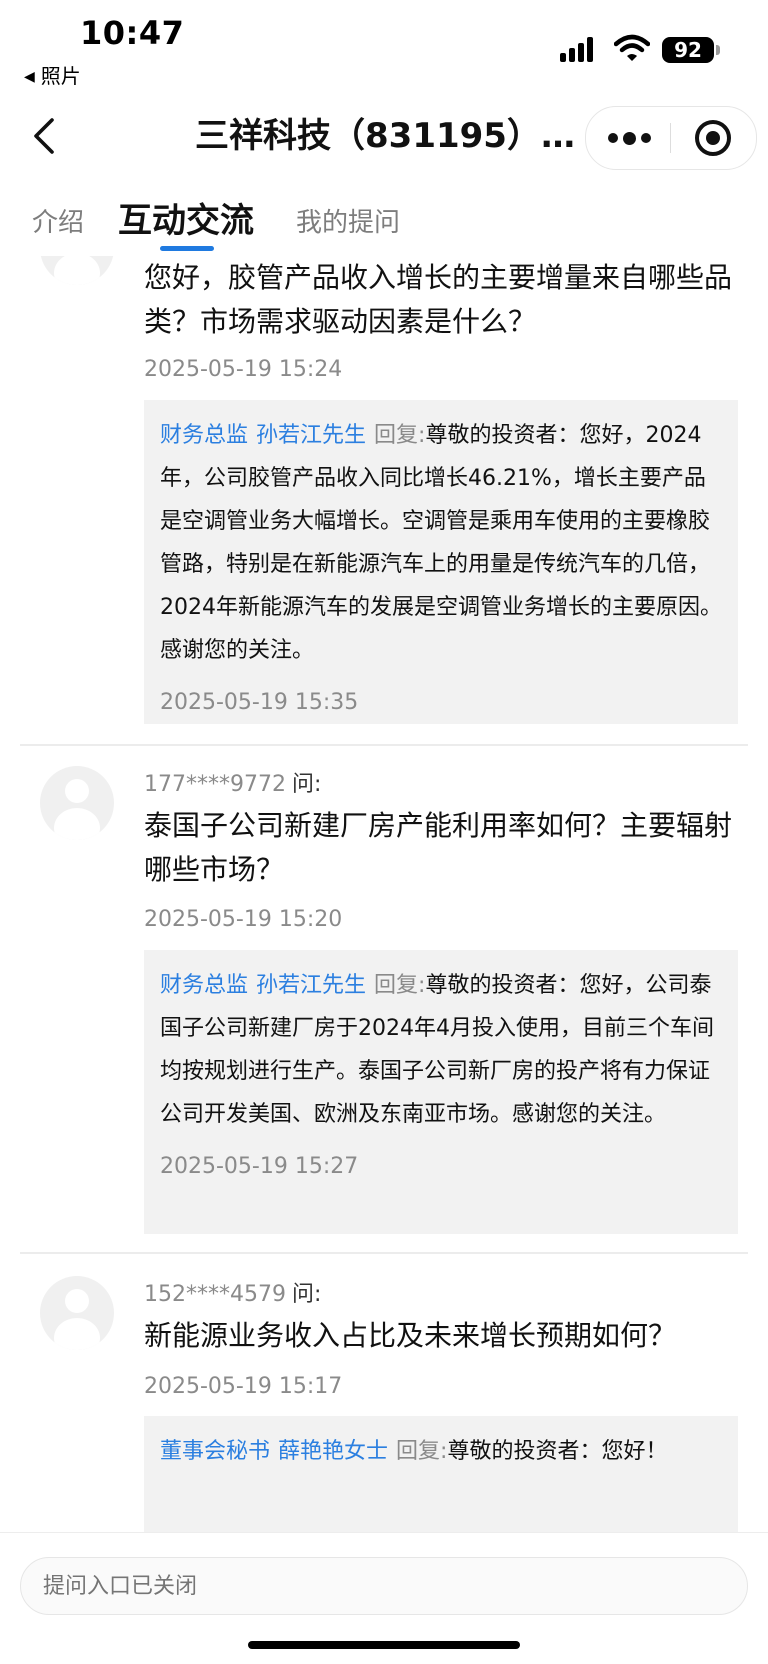 The height and width of the screenshot is (1664, 768). What do you see at coordinates (243, 919) in the screenshot?
I see `question-time: 2025-05-19 15:20` at bounding box center [243, 919].